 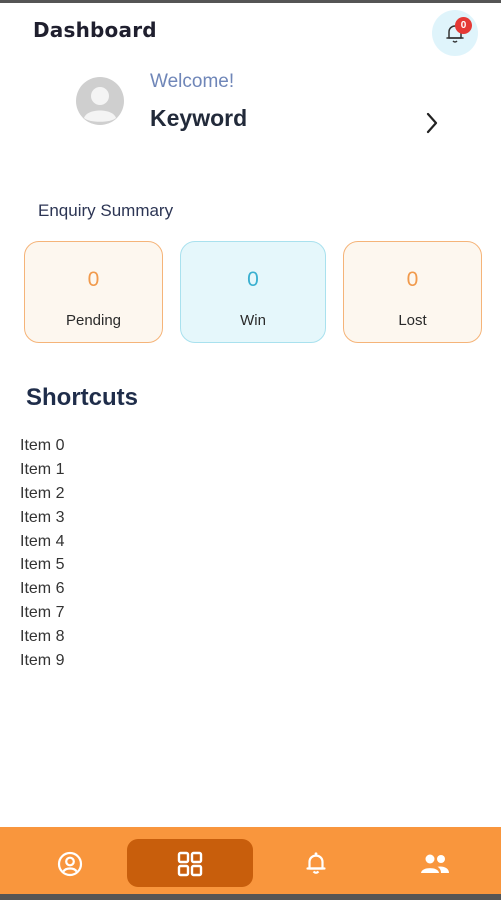 I want to click on chevron-right-icon, so click(x=432, y=123).